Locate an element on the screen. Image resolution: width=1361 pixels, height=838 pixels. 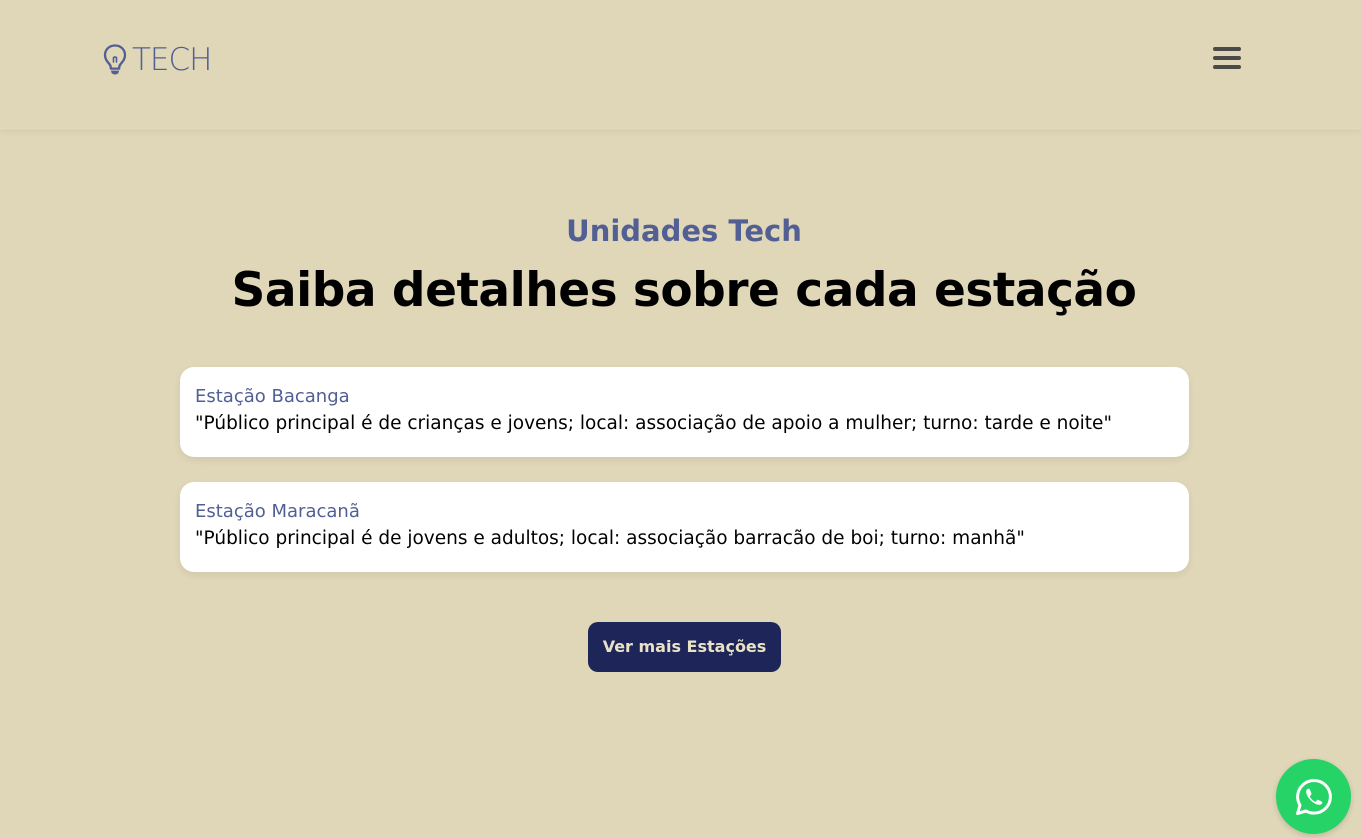
menu-button is located at coordinates (1227, 58).